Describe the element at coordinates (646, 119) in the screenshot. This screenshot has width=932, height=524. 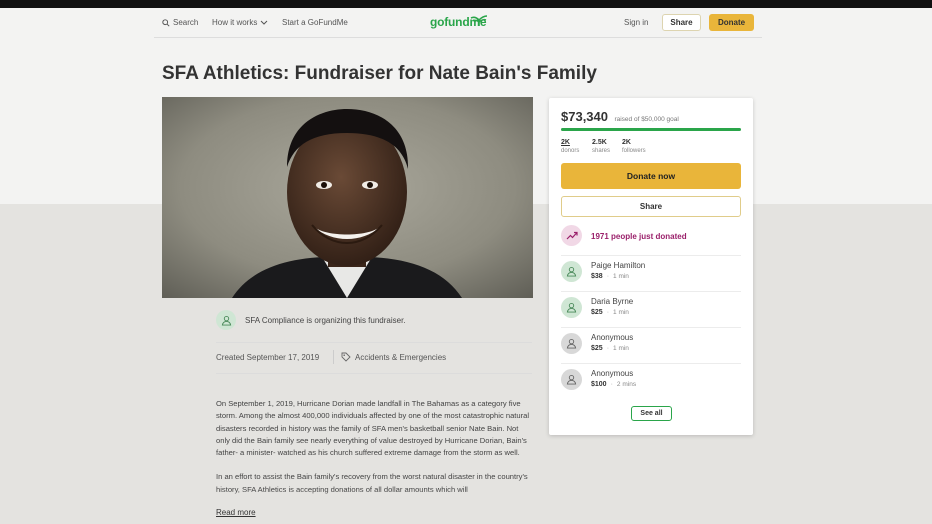
I see `raised-goal: raised of $50,000 goal` at that location.